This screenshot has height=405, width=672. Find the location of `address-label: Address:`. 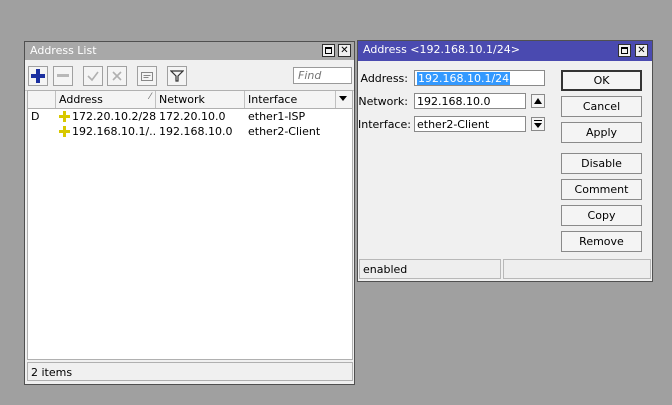

address-label: Address: is located at coordinates (384, 78).